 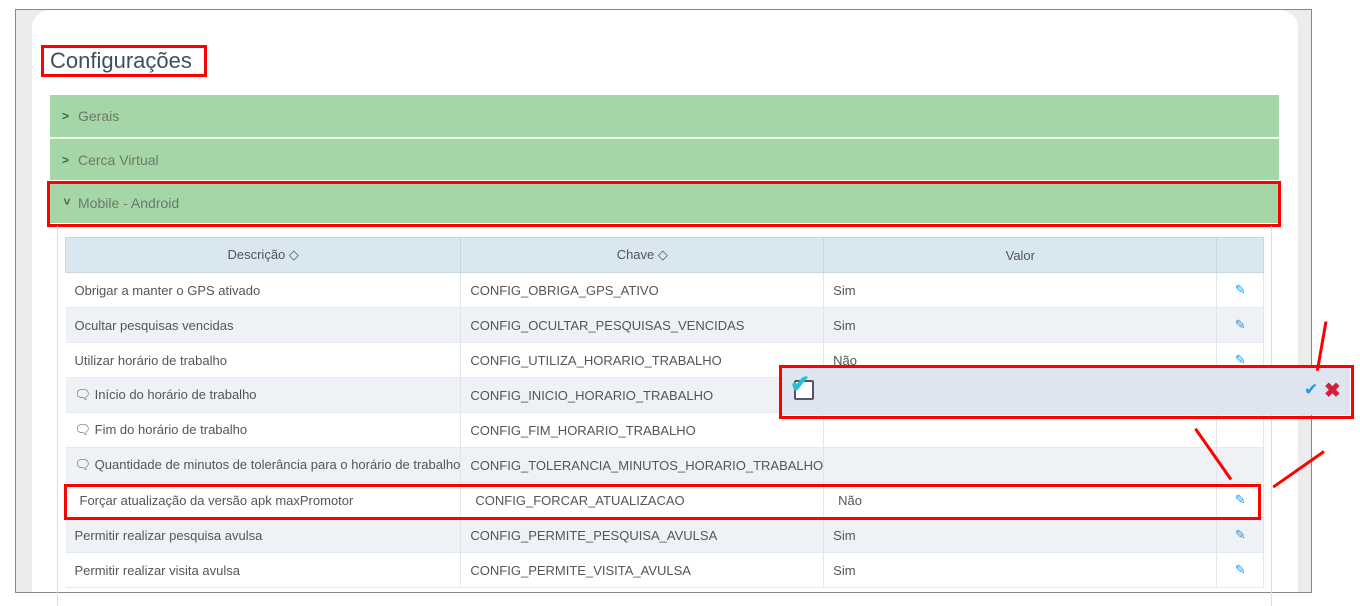 I want to click on annotation-box-title, so click(x=124, y=61).